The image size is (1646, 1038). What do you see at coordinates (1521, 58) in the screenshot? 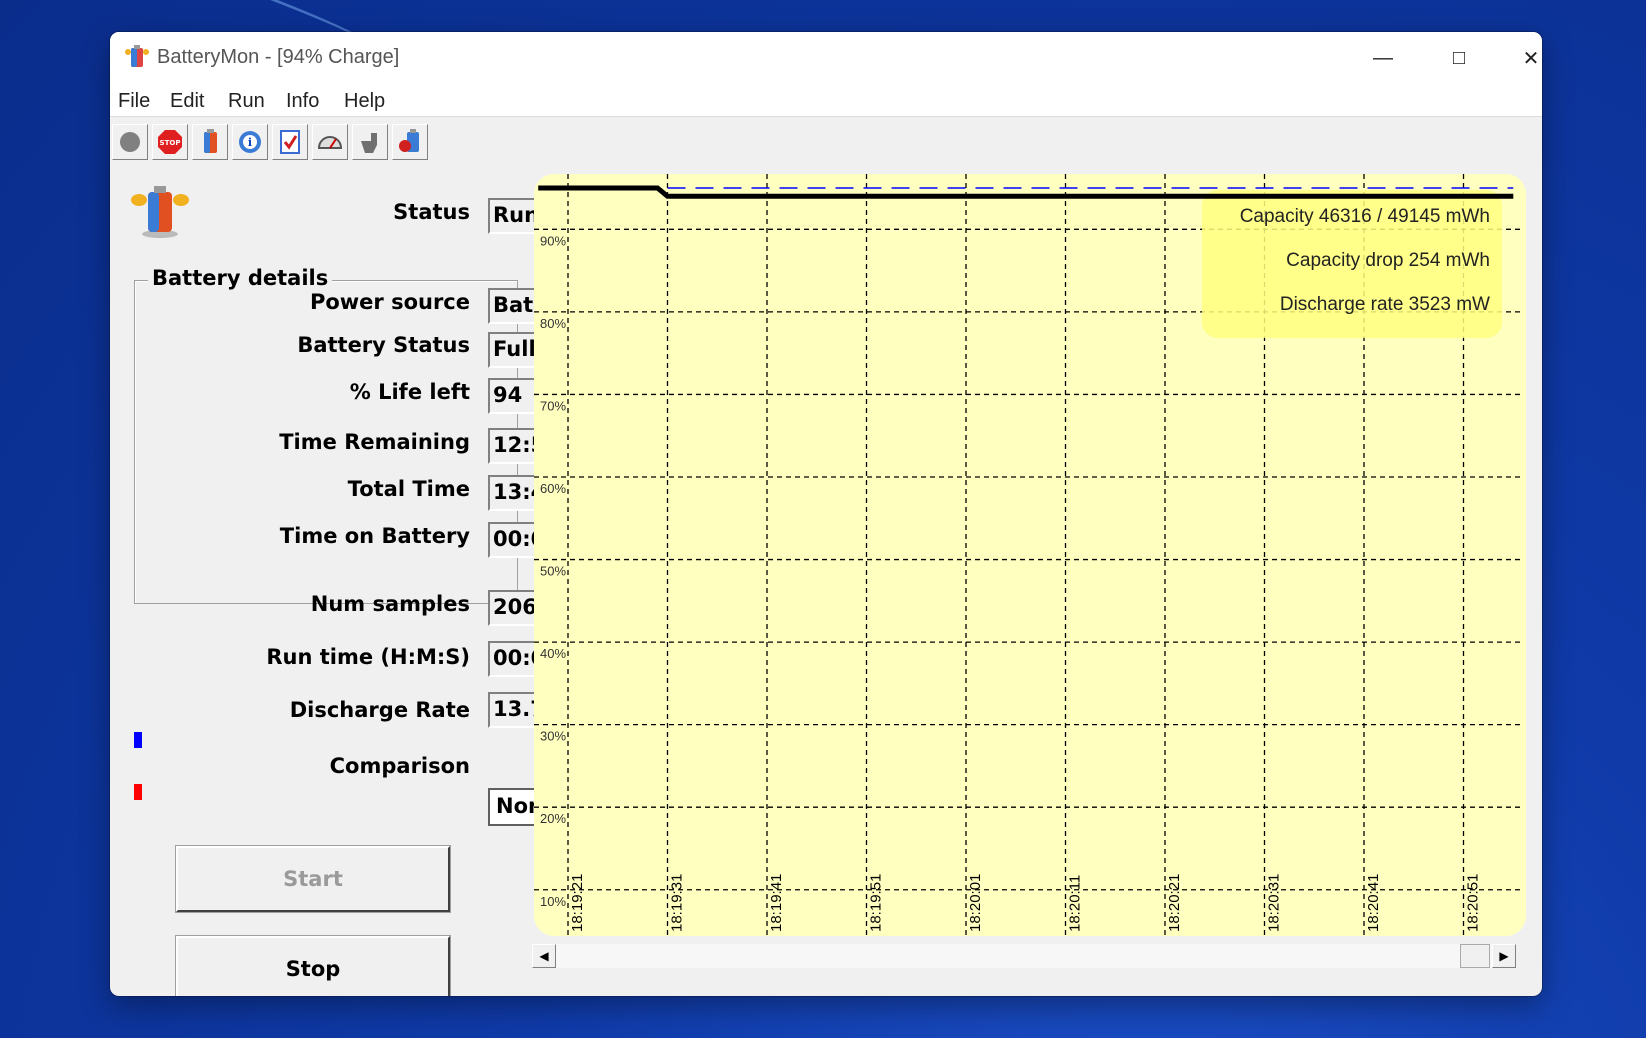
I see `close-icon: ✕` at bounding box center [1521, 58].